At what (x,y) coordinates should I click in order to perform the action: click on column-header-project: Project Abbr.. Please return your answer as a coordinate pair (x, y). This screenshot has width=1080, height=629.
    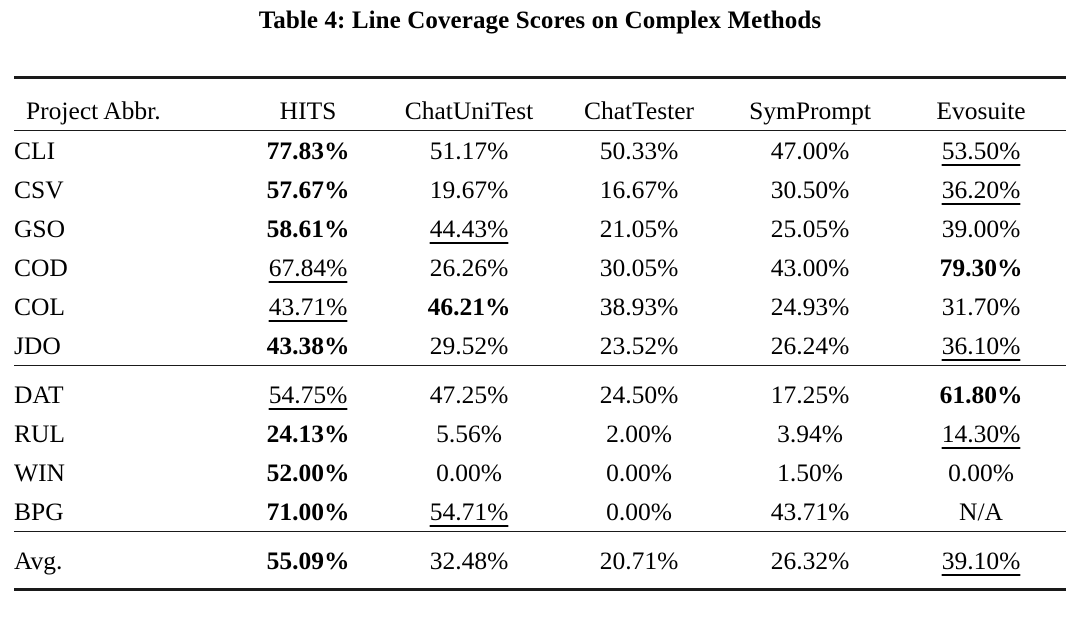
    Looking at the image, I should click on (123, 103).